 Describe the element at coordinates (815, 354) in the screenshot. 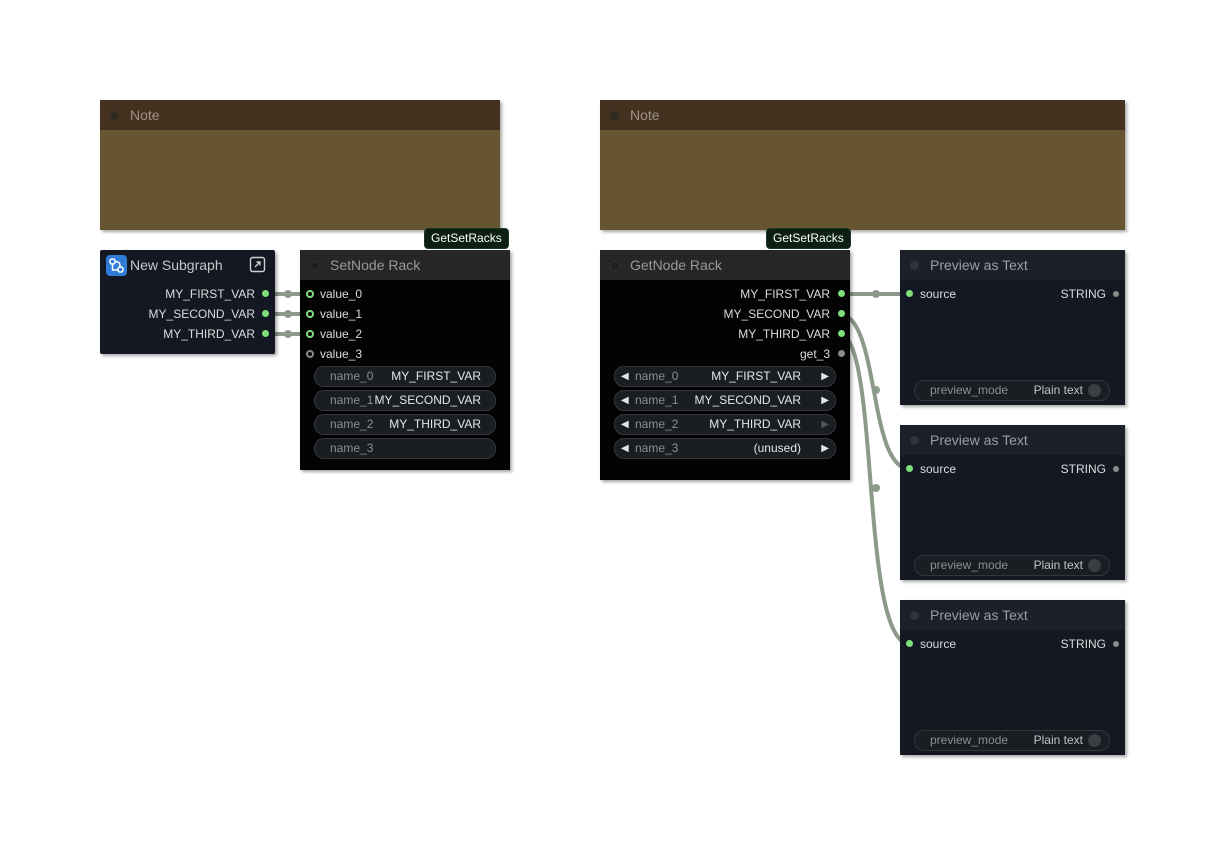

I see `output-slot-get-3: get_3` at that location.